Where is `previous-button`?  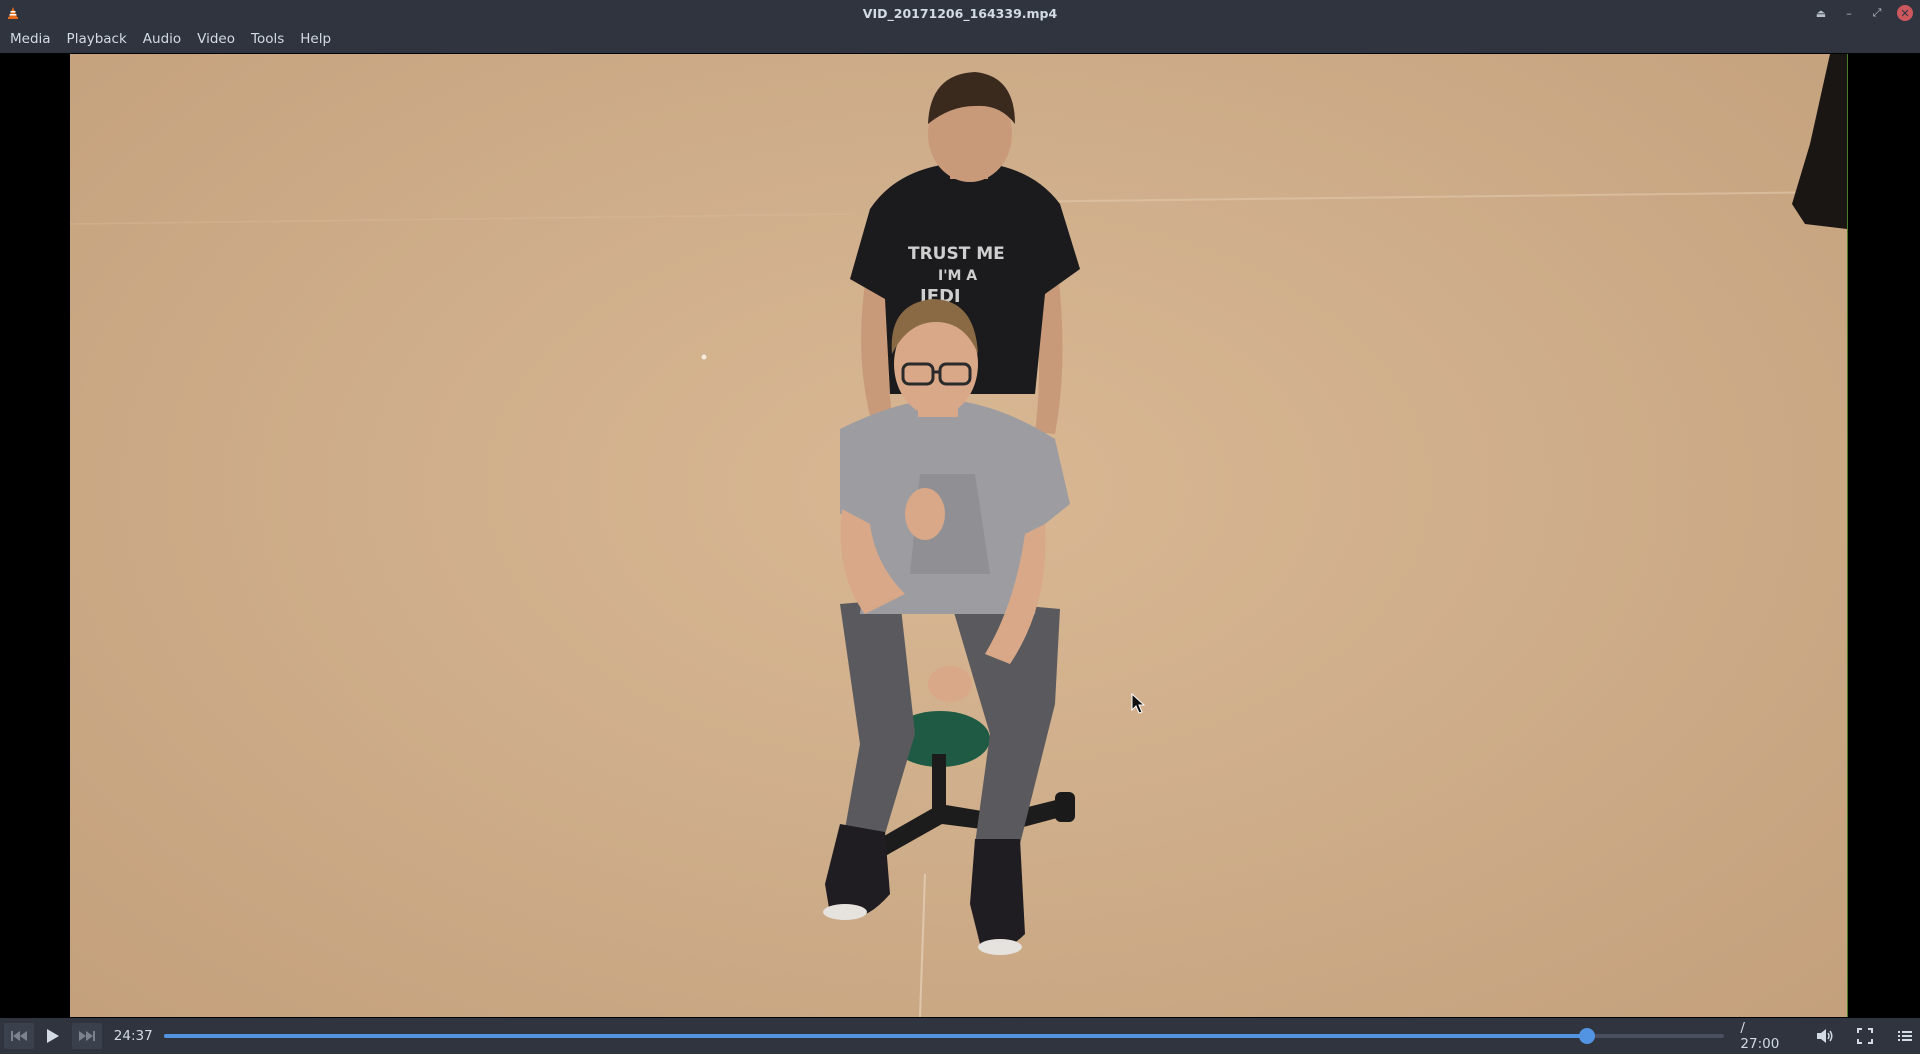 previous-button is located at coordinates (19, 1036).